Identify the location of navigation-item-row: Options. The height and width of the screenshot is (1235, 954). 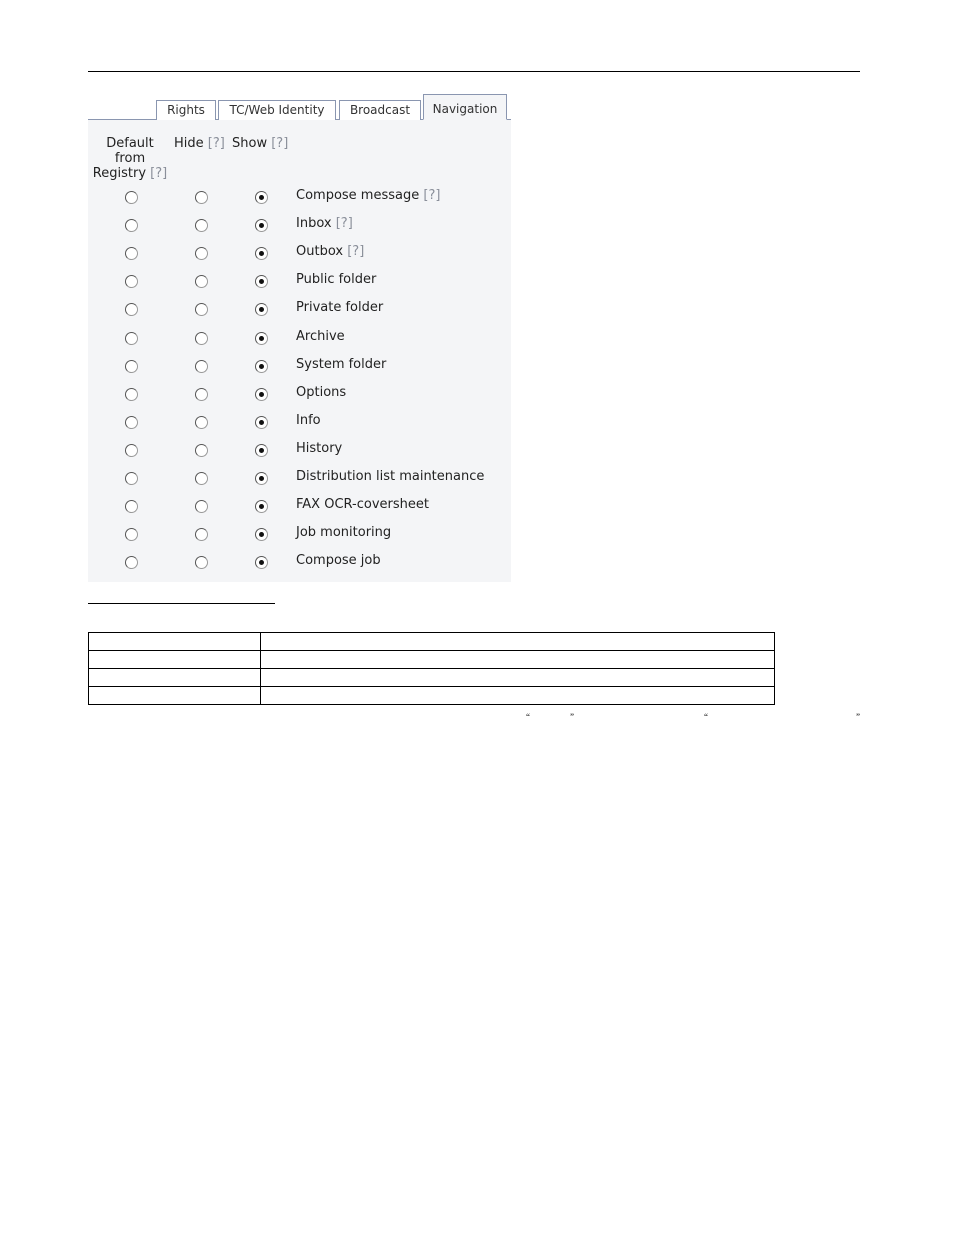
(299, 399).